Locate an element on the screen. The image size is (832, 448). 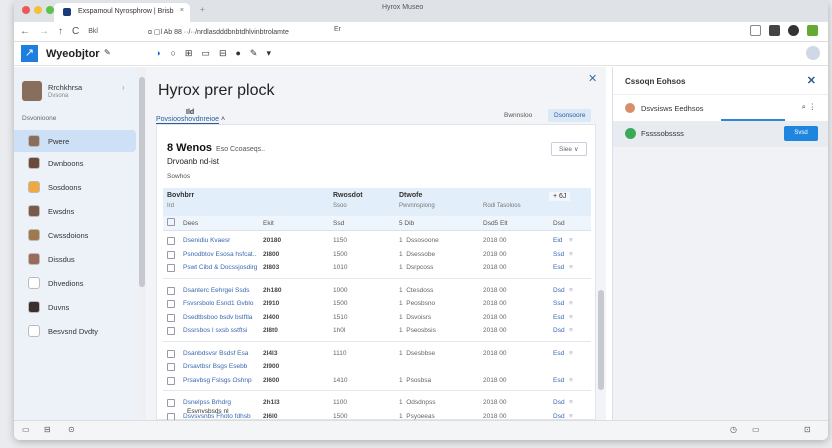
row-name-link: Dssrsbos I sxsb sstftsi is located at coordinates (215, 330).